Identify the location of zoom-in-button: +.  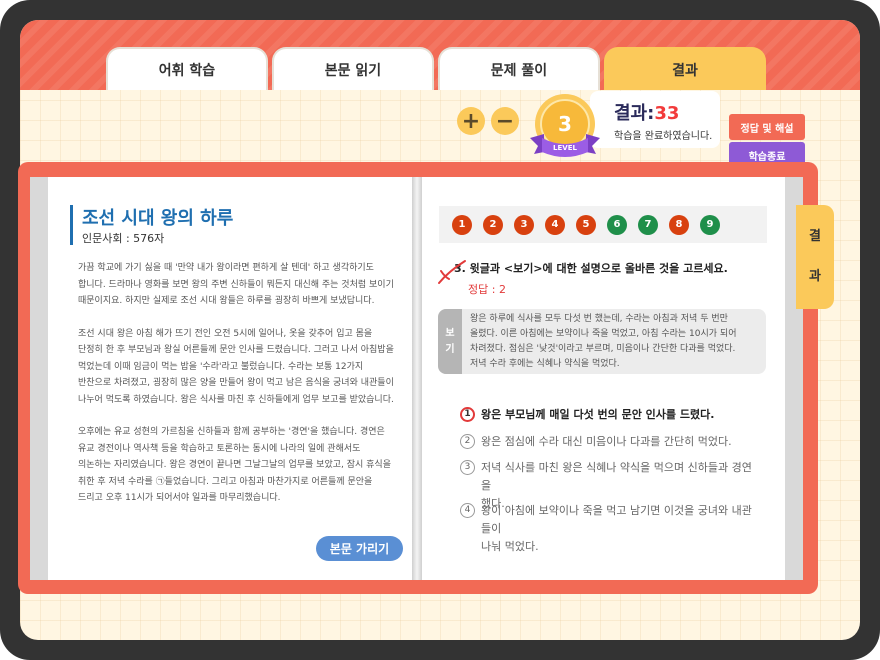
(471, 121).